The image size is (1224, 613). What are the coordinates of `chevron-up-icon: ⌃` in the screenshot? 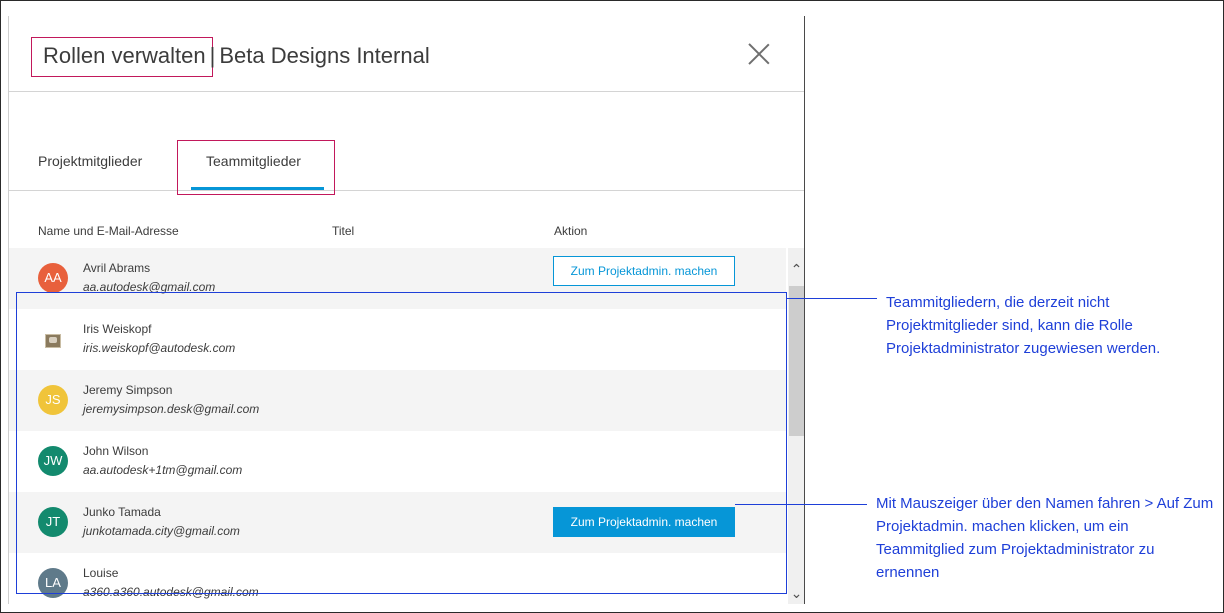 It's located at (796, 269).